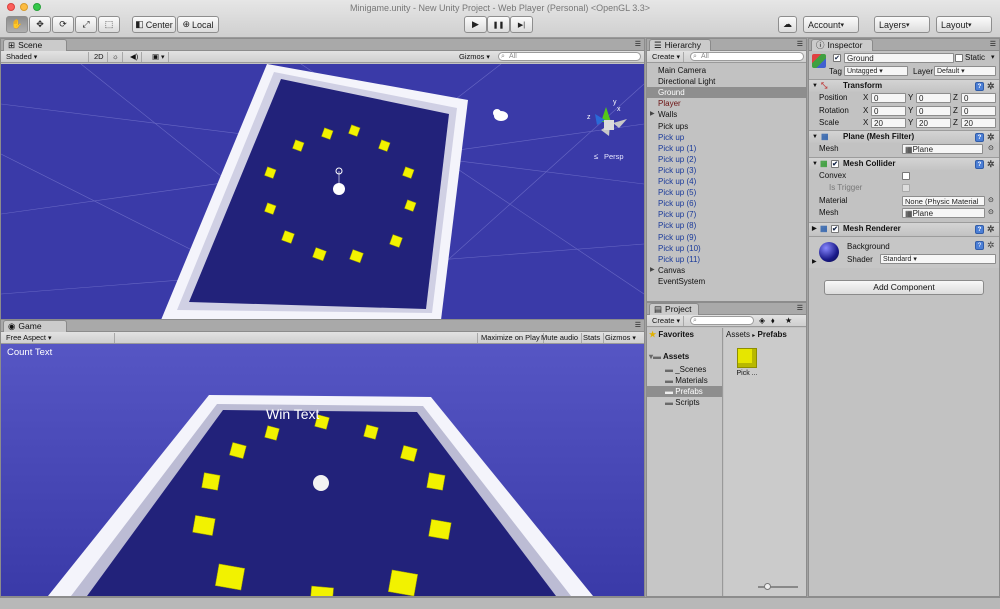 This screenshot has height=609, width=1000. I want to click on hierarchy-item: Pick up (9), so click(726, 237).